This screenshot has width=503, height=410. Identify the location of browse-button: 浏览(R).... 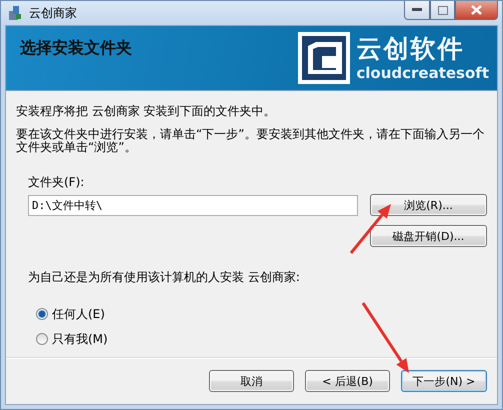
(428, 205).